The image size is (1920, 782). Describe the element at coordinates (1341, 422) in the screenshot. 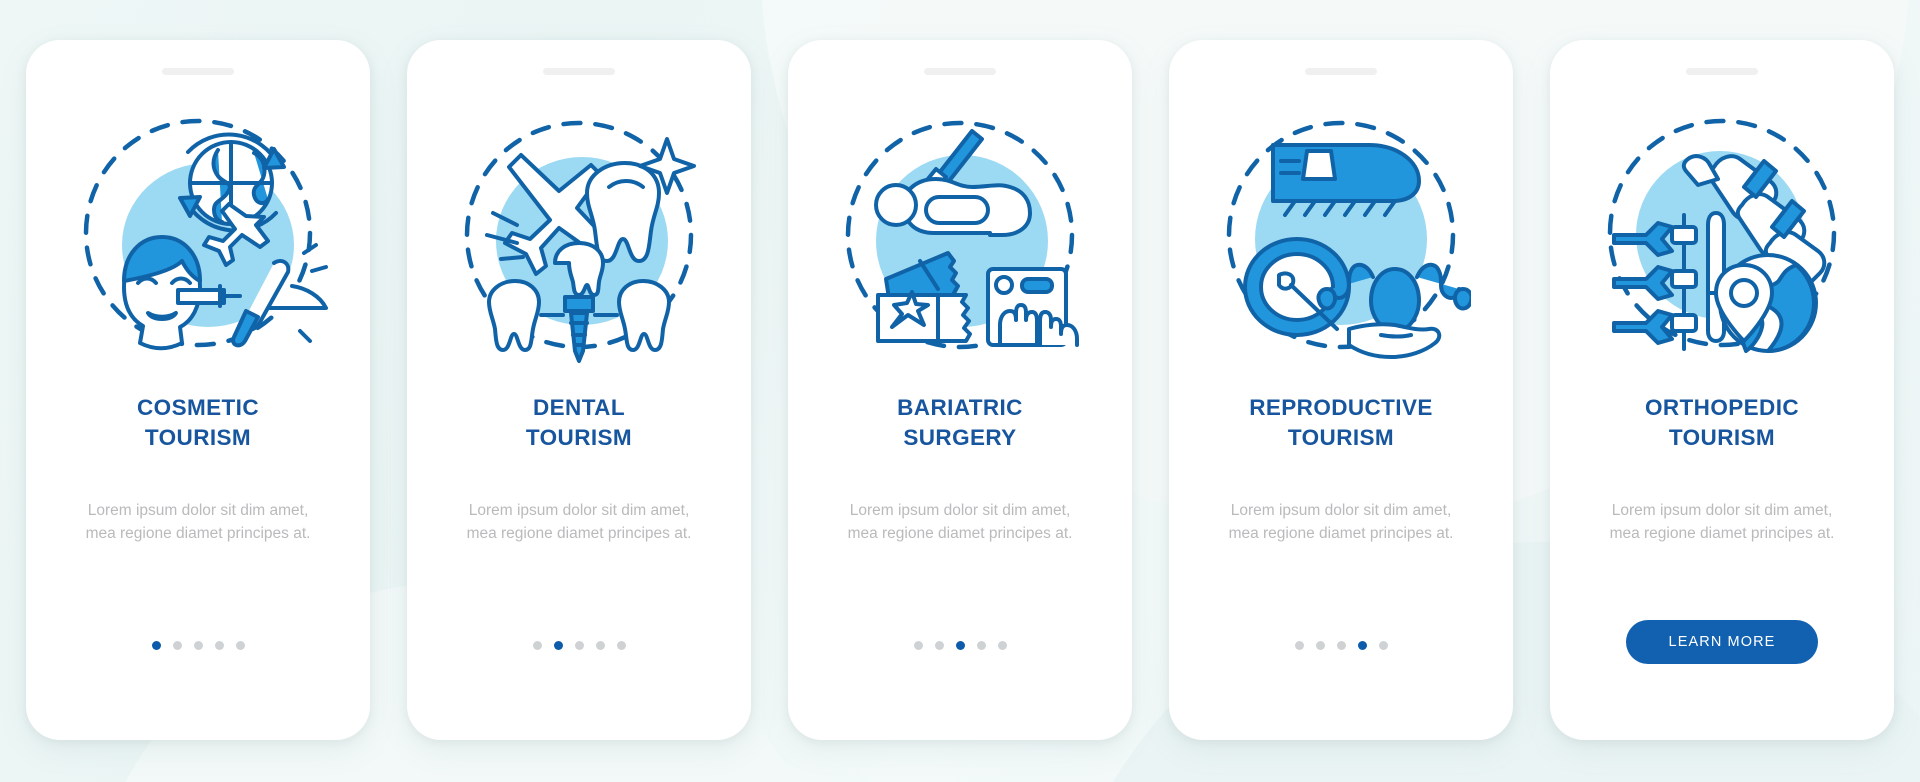

I see `page-title: REPRODUCTIVE TOURISM` at that location.